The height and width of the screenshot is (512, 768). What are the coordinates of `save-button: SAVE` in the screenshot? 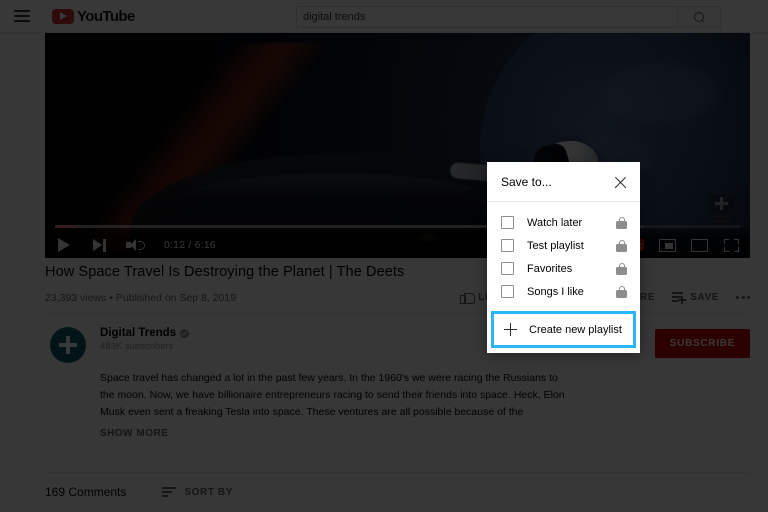 It's located at (695, 298).